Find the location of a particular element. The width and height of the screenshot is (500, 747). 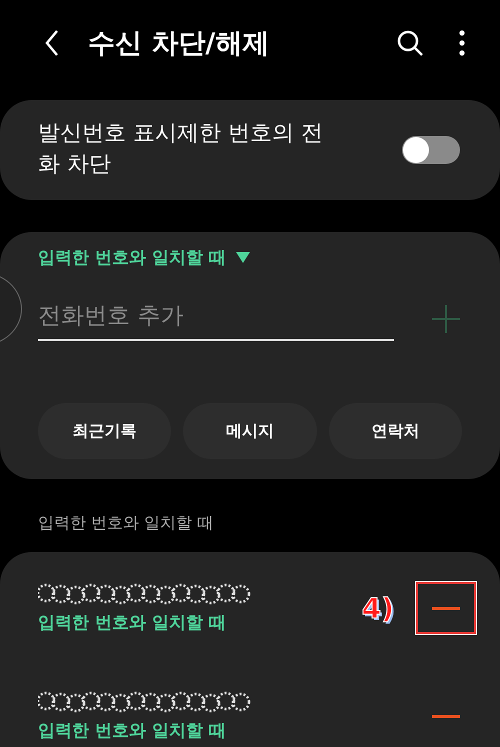

search-icon is located at coordinates (410, 43).